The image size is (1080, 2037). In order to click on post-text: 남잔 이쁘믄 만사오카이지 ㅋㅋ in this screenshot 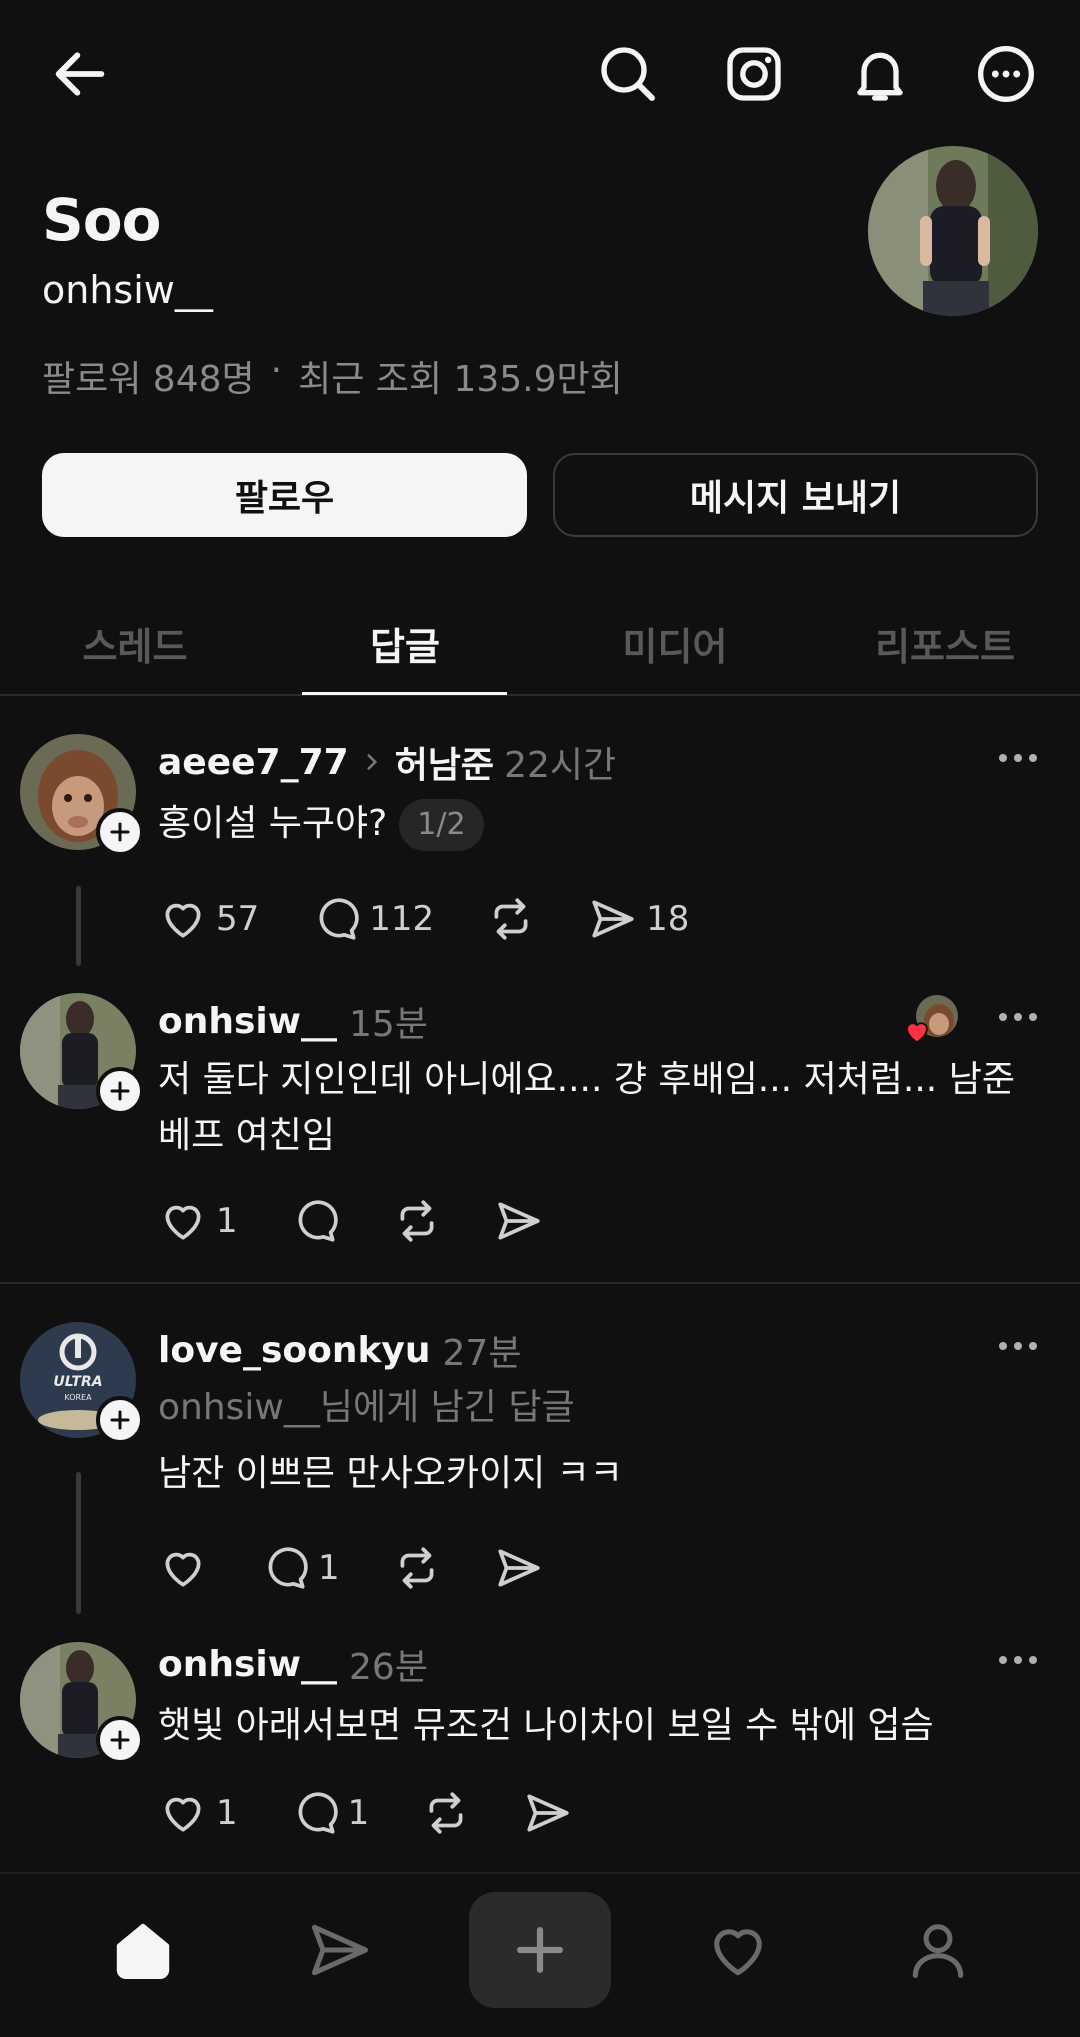, I will do `click(390, 1473)`.